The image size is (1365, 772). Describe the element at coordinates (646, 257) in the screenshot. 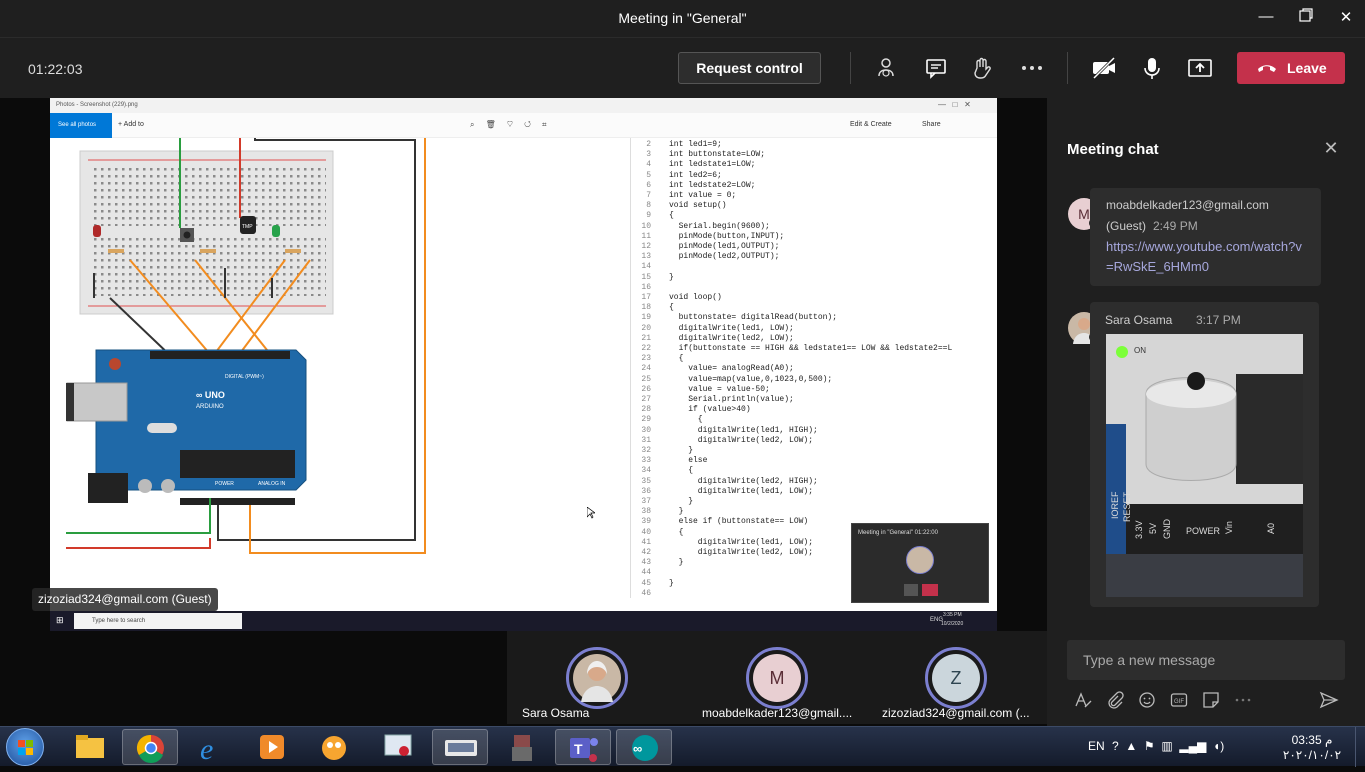

I see `code-line-number: 13` at that location.